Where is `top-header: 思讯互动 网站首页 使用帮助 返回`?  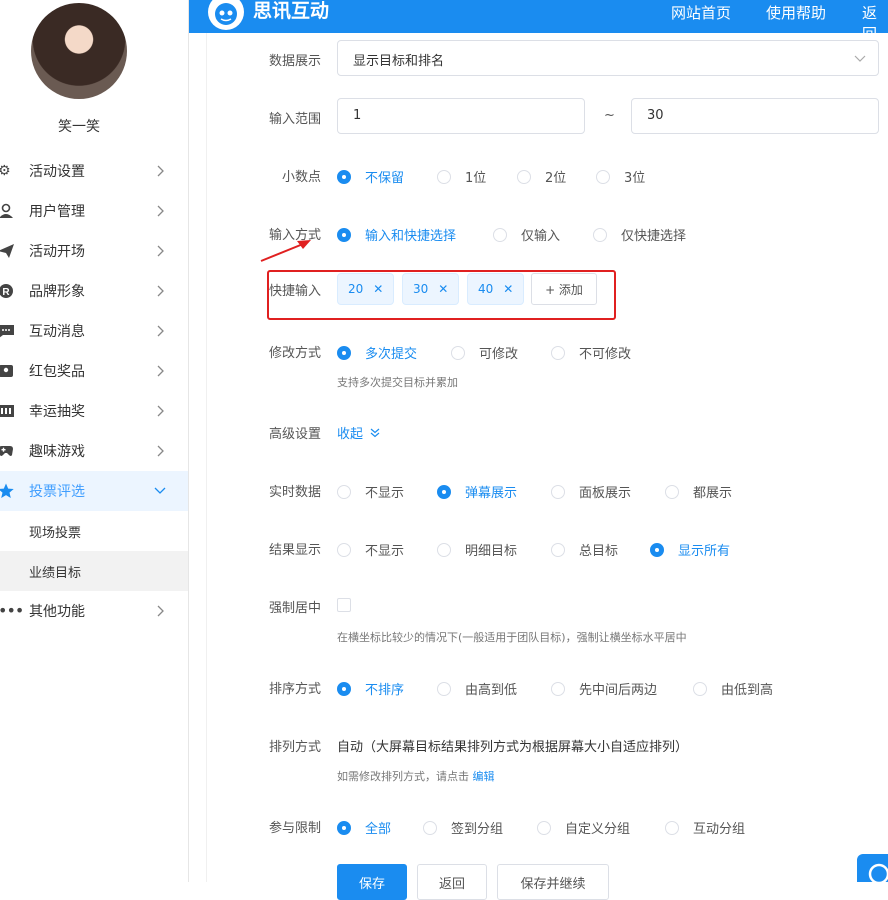 top-header: 思讯互动 网站首页 使用帮助 返回 is located at coordinates (538, 21).